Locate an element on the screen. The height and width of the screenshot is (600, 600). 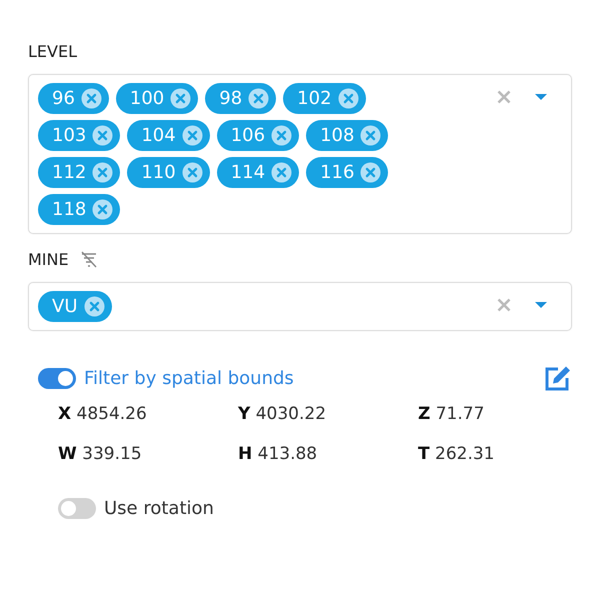
tag-label: 96 is located at coordinates (63, 98).